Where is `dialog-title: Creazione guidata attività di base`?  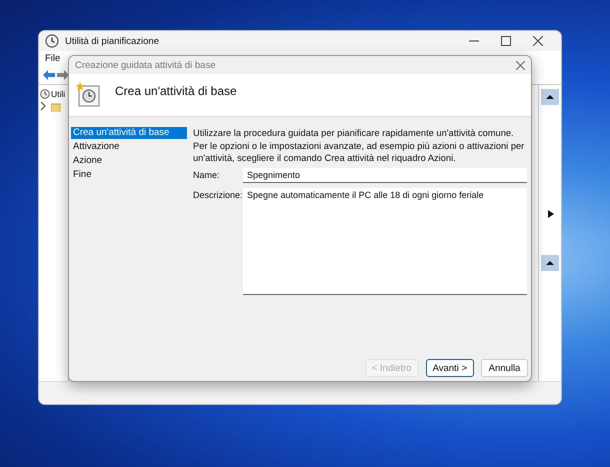
dialog-title: Creazione guidata attività di base is located at coordinates (145, 65).